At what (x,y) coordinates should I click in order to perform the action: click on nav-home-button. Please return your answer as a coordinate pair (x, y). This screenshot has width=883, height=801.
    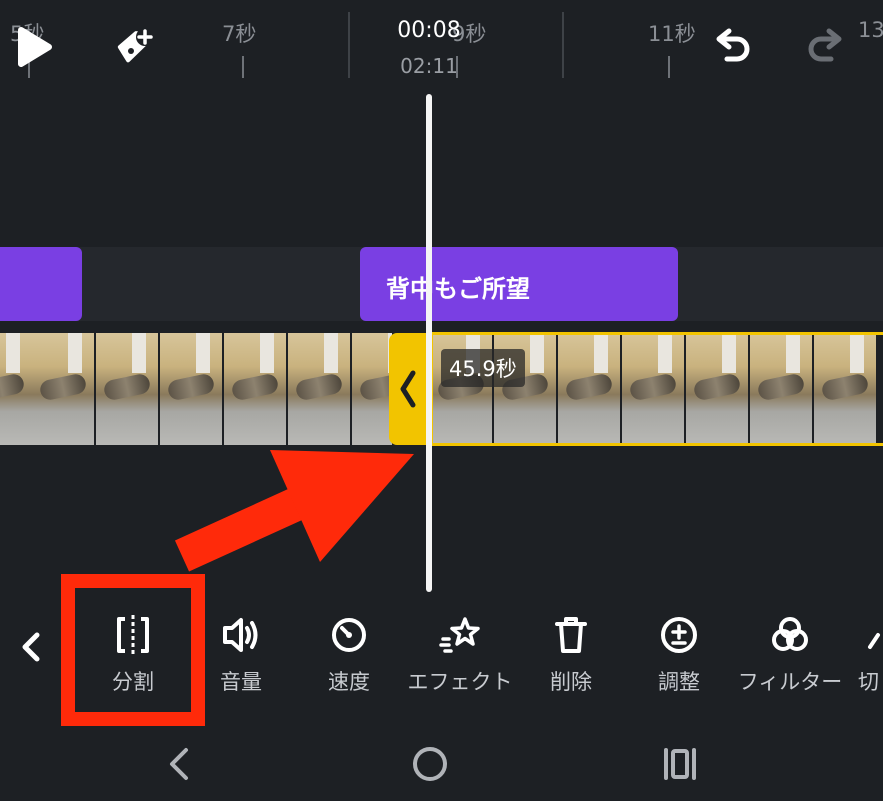
    Looking at the image, I should click on (430, 764).